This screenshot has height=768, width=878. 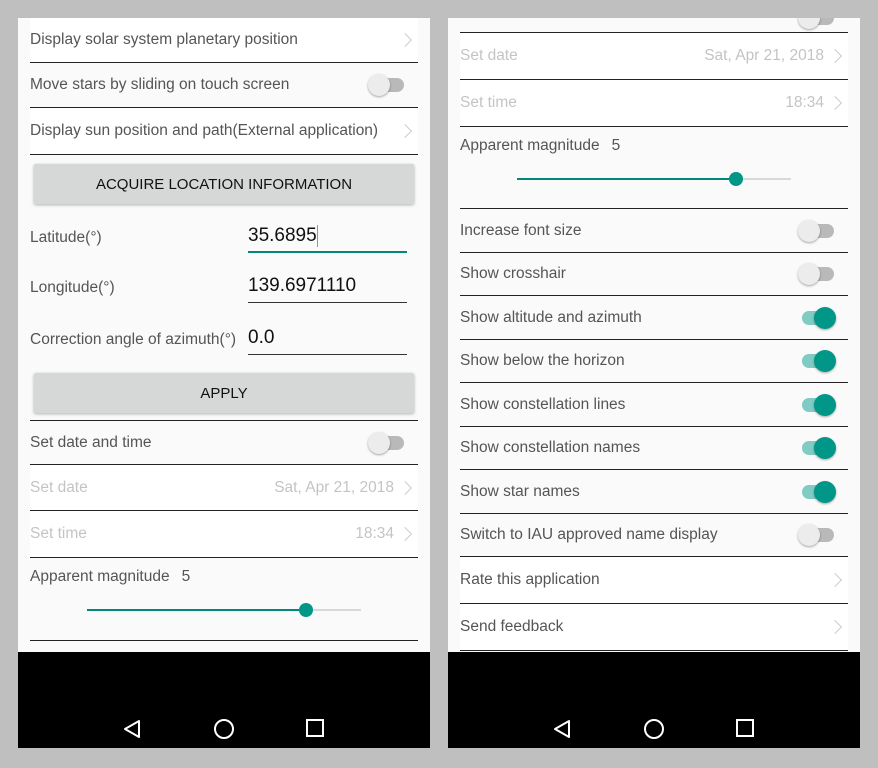 What do you see at coordinates (327, 340) in the screenshot?
I see `correction-angle-of-azimuth-input: 0.0` at bounding box center [327, 340].